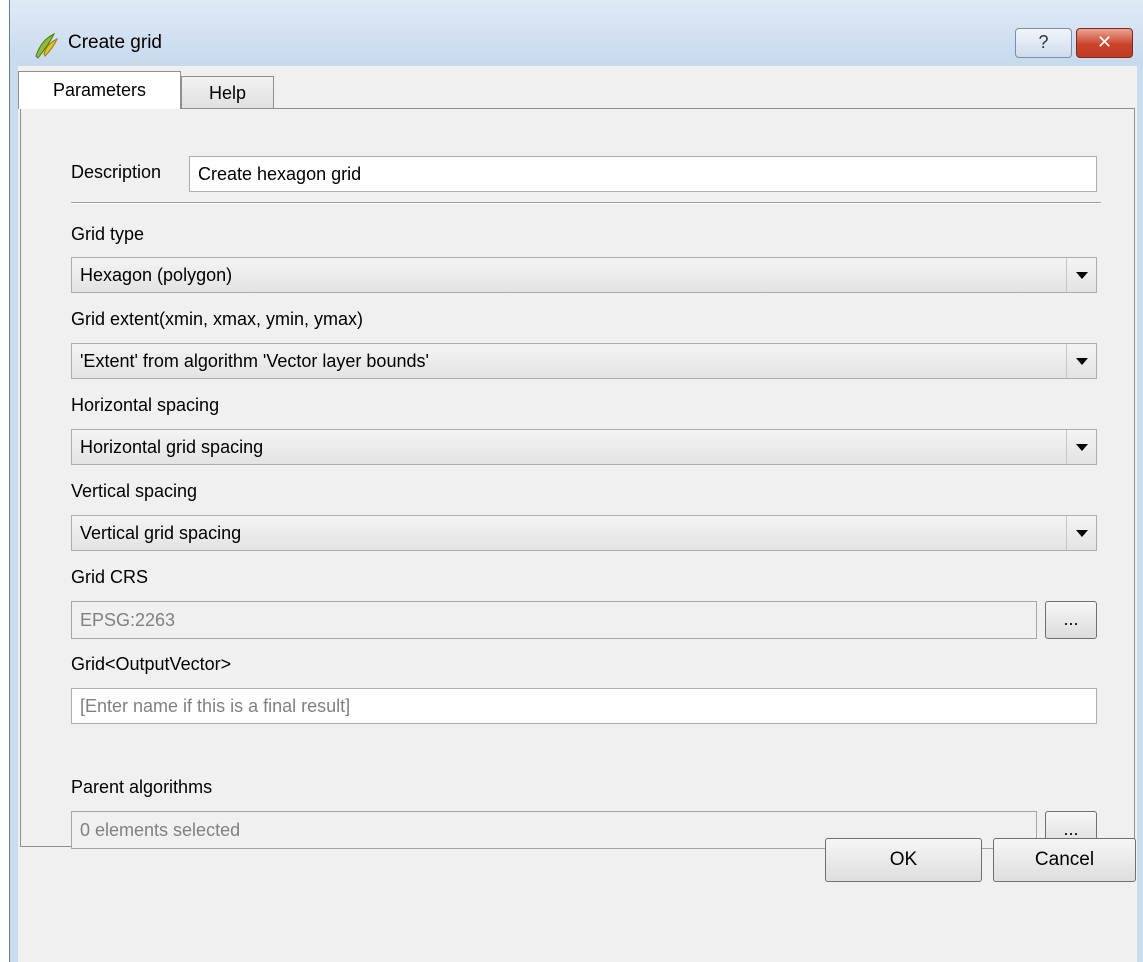 The height and width of the screenshot is (962, 1143). I want to click on grid-type-select: Hexagon (polygon), so click(584, 275).